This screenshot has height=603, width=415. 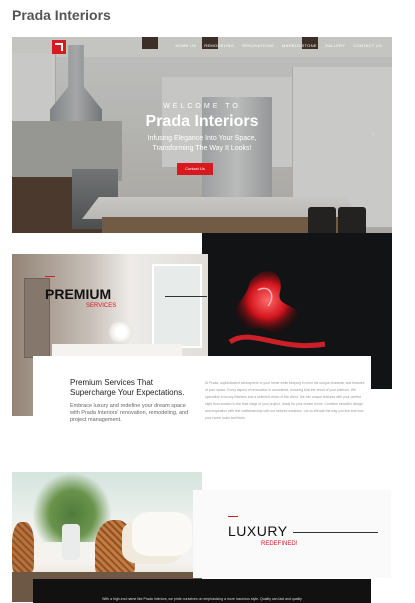 What do you see at coordinates (292, 534) in the screenshot?
I see `luxury-card` at bounding box center [292, 534].